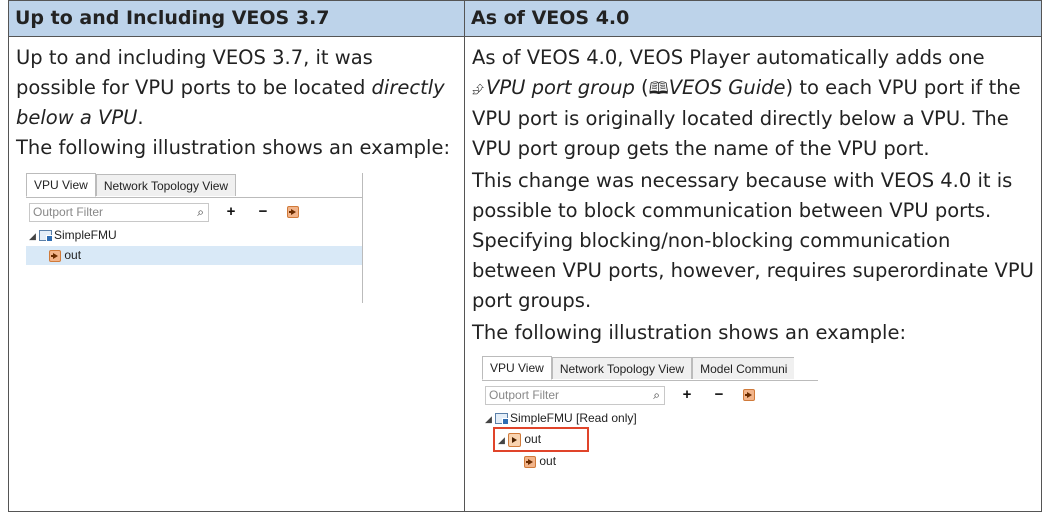 Image resolution: width=1047 pixels, height=512 pixels. I want to click on highlight-box, so click(541, 439).